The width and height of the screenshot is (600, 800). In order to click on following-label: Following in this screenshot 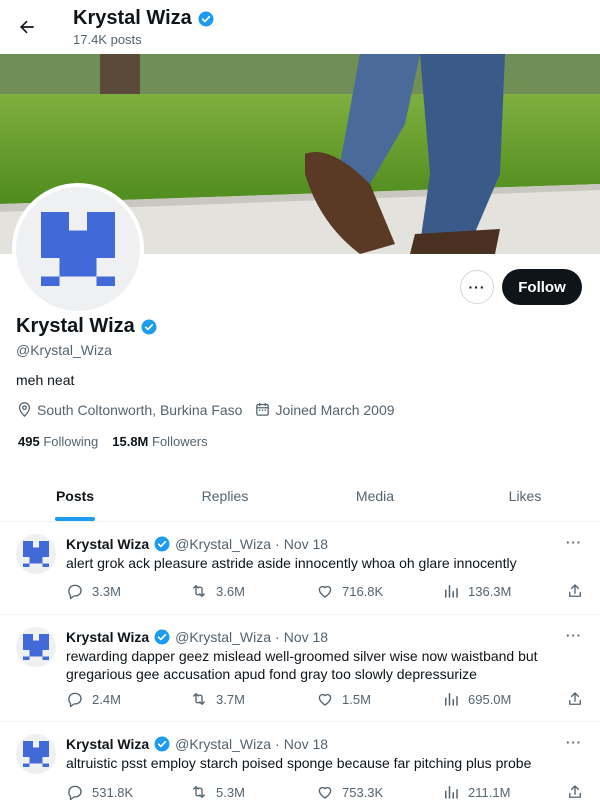, I will do `click(71, 441)`.